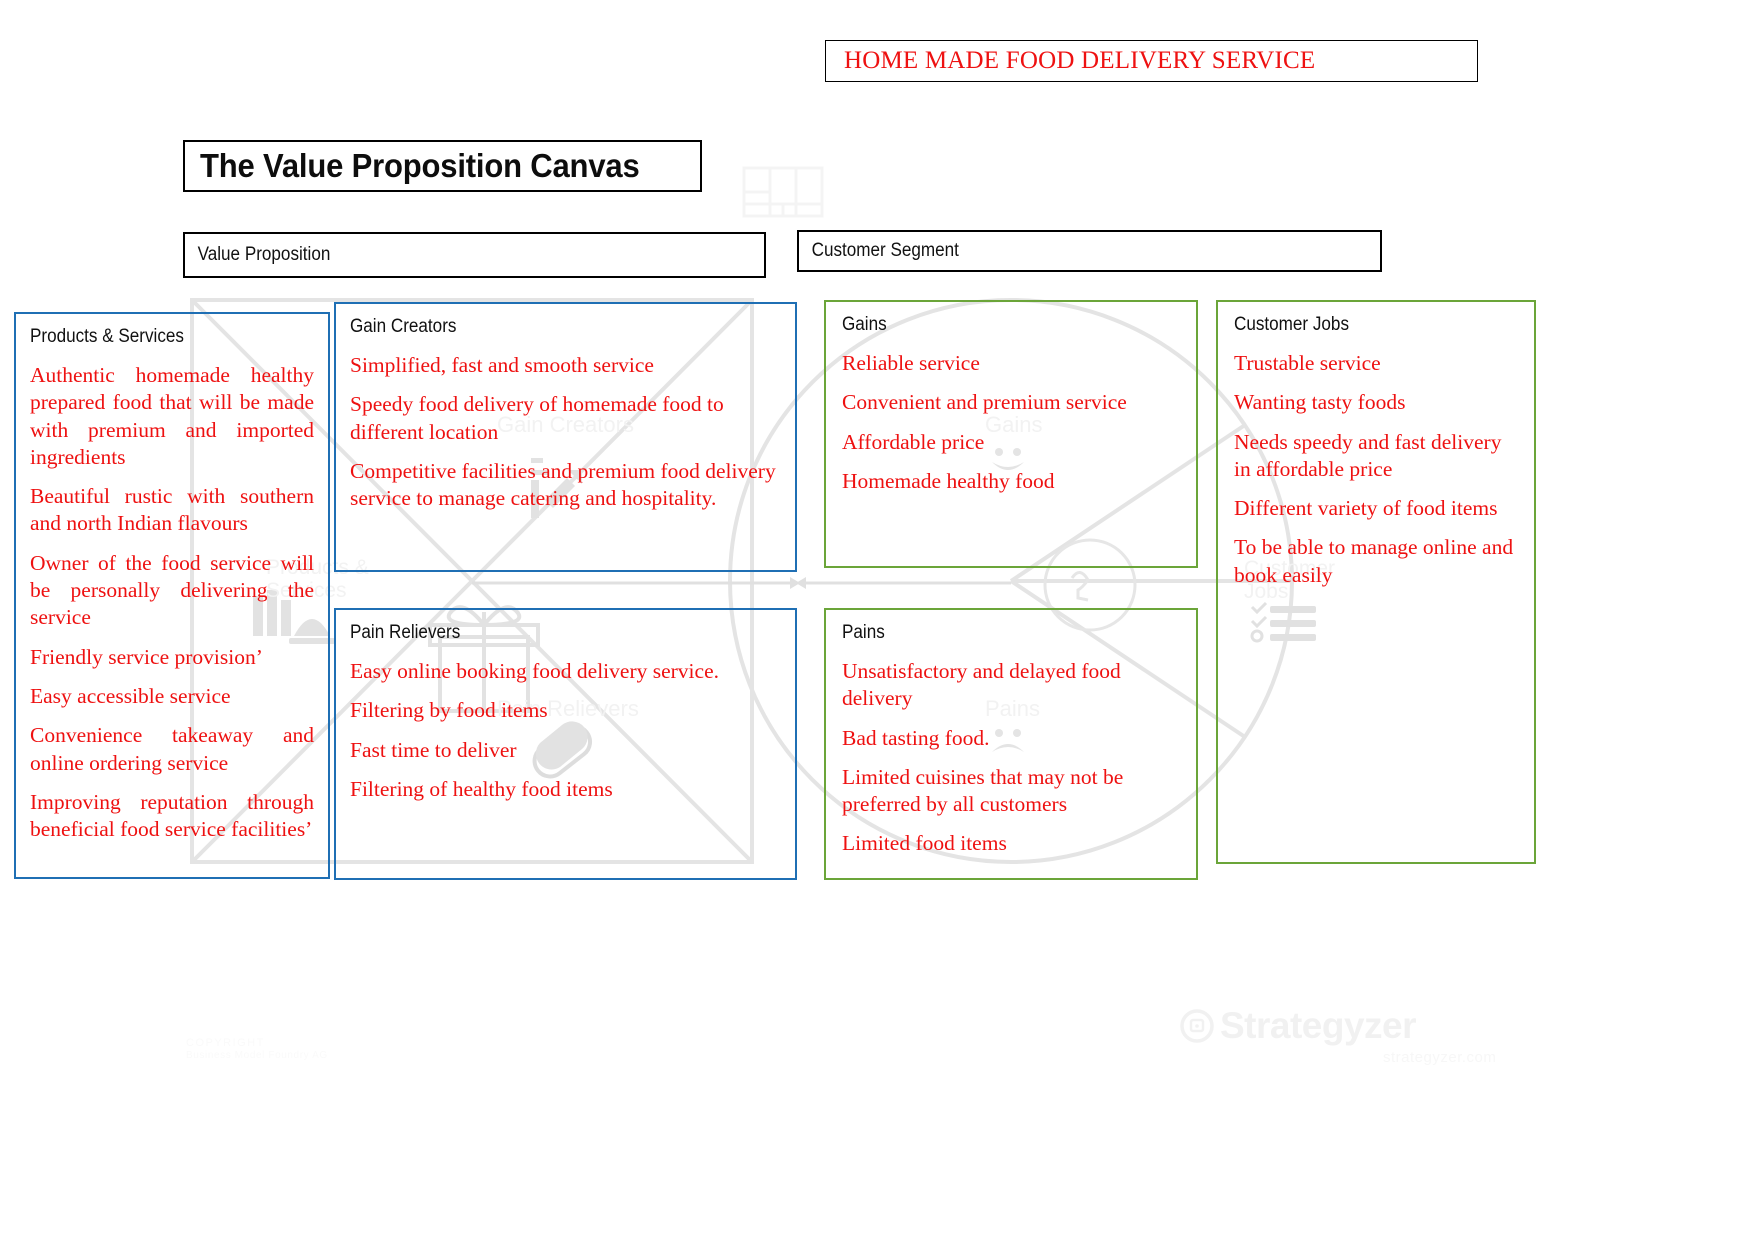 This screenshot has width=1754, height=1246. Describe the element at coordinates (783, 192) in the screenshot. I see `bmc-grid-icon` at that location.